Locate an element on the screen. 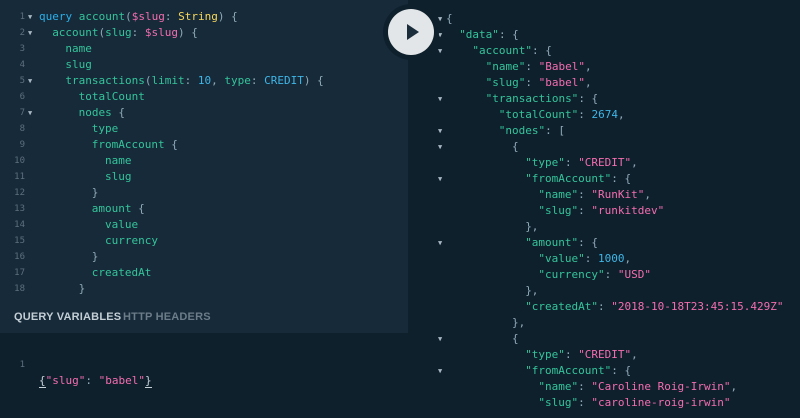 The image size is (800, 418). code-line: 10 name is located at coordinates (204, 161).